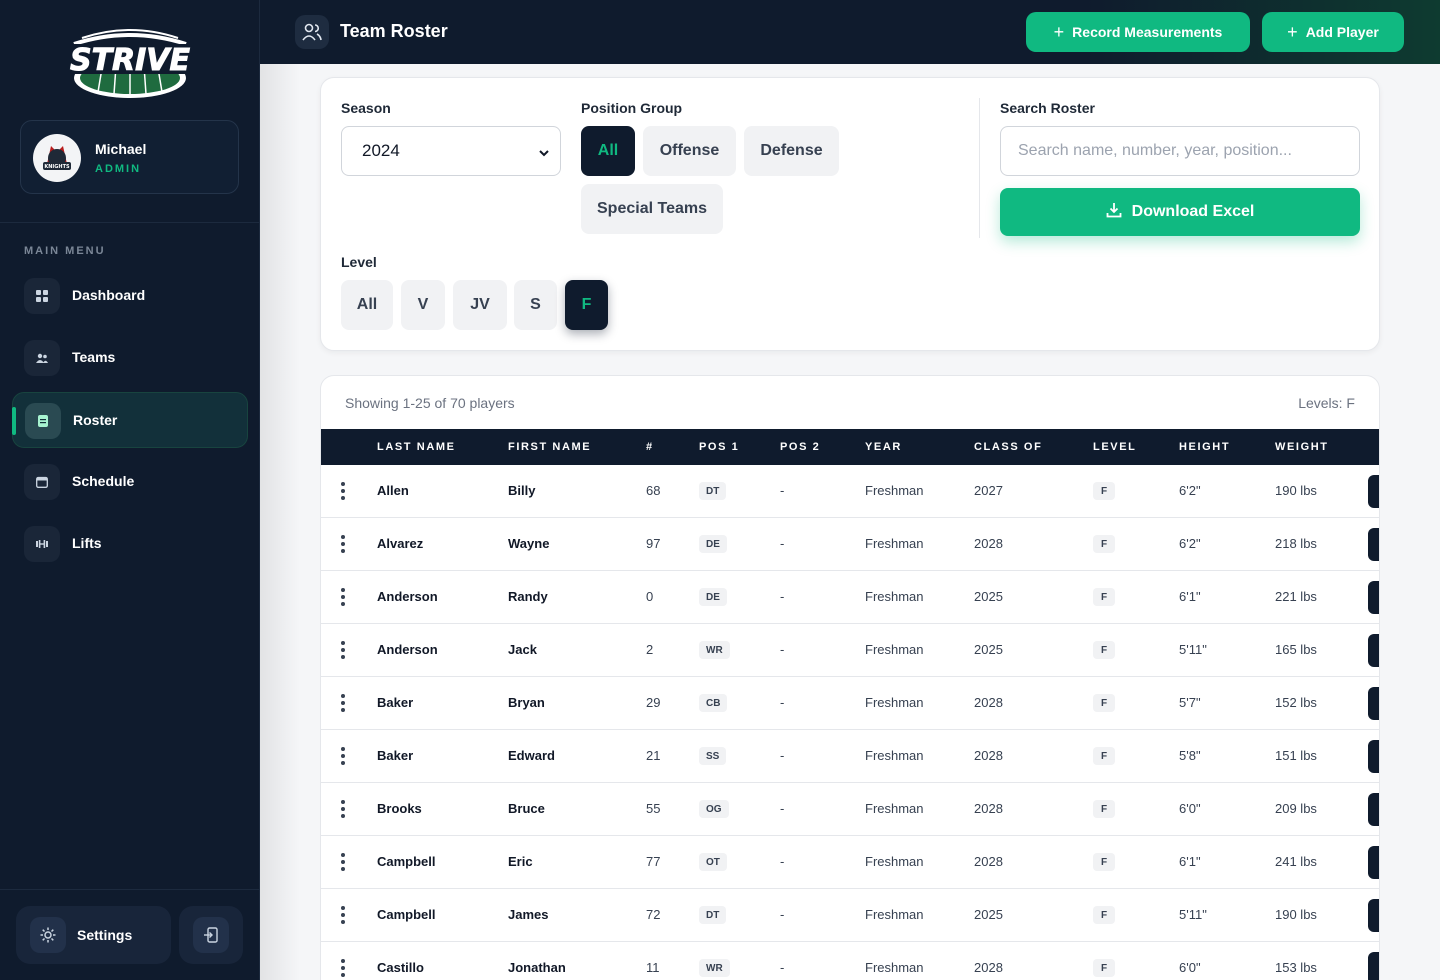 This screenshot has height=980, width=1440. I want to click on table-row: Brooks Bruce 55 OG - Freshman 2028 F 6'0" 209 lbs, so click(850, 809).